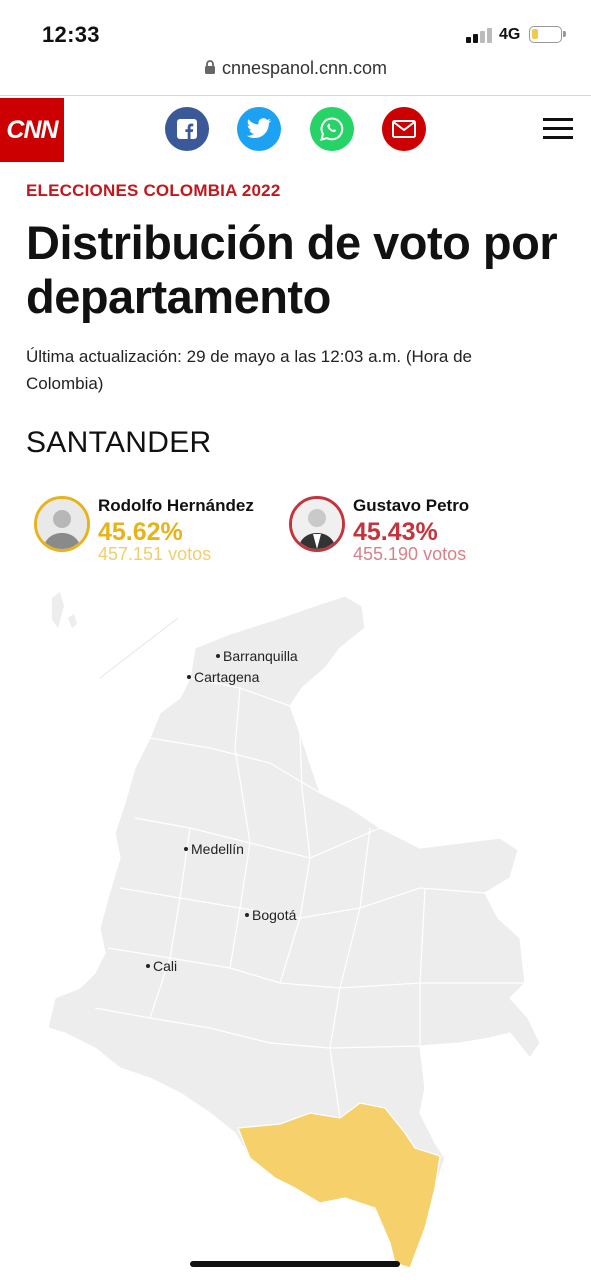  I want to click on facebook-share-button, so click(187, 129).